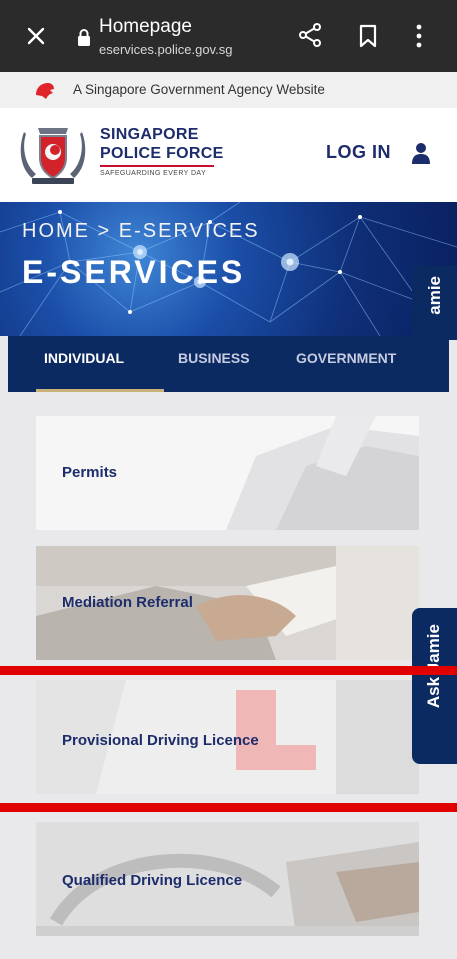  What do you see at coordinates (45, 91) in the screenshot?
I see `lion-head-icon` at bounding box center [45, 91].